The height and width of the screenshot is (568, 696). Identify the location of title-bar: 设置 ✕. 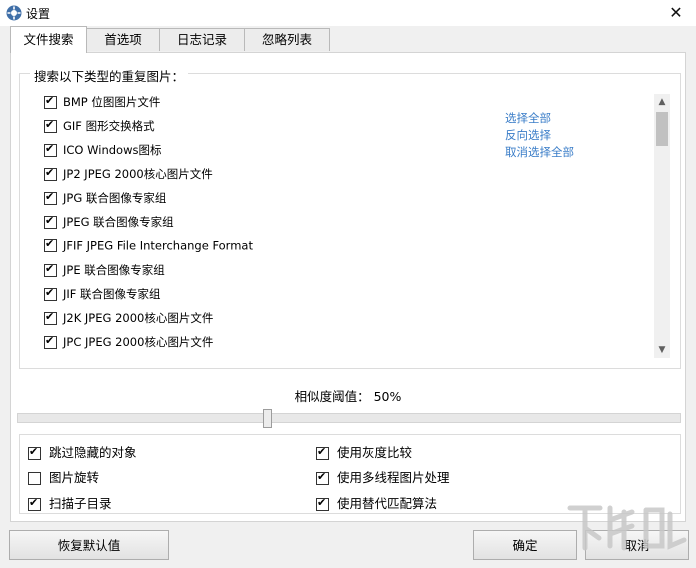
(348, 13).